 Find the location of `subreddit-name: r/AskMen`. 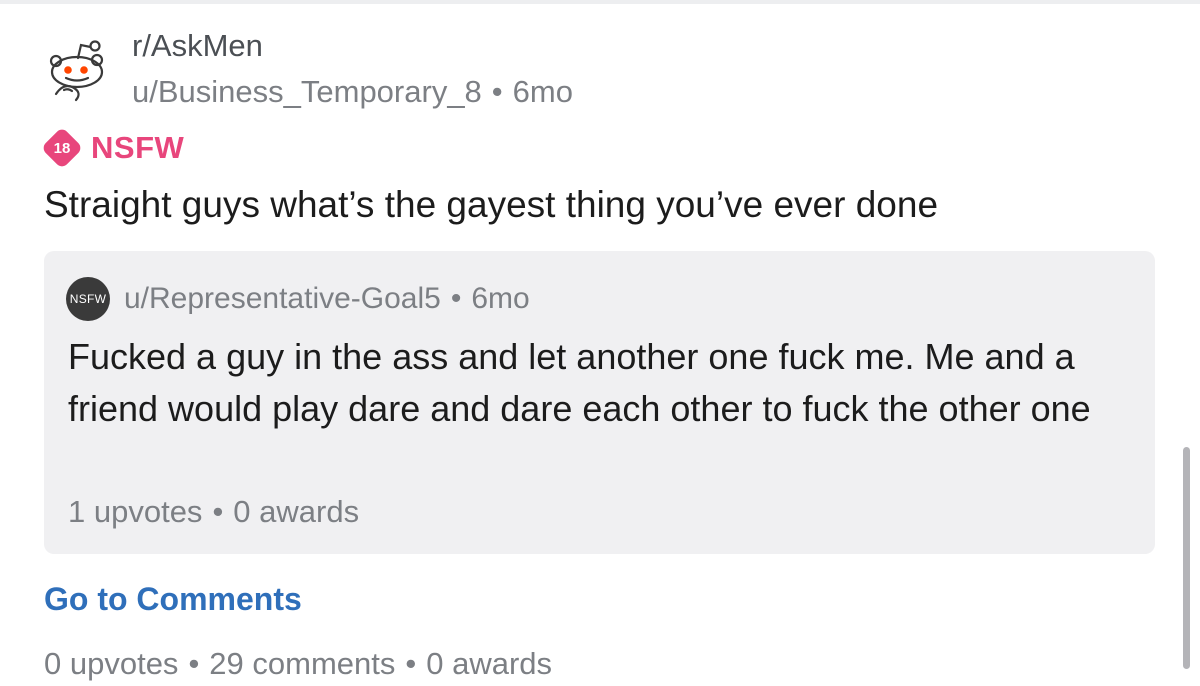

subreddit-name: r/AskMen is located at coordinates (352, 46).